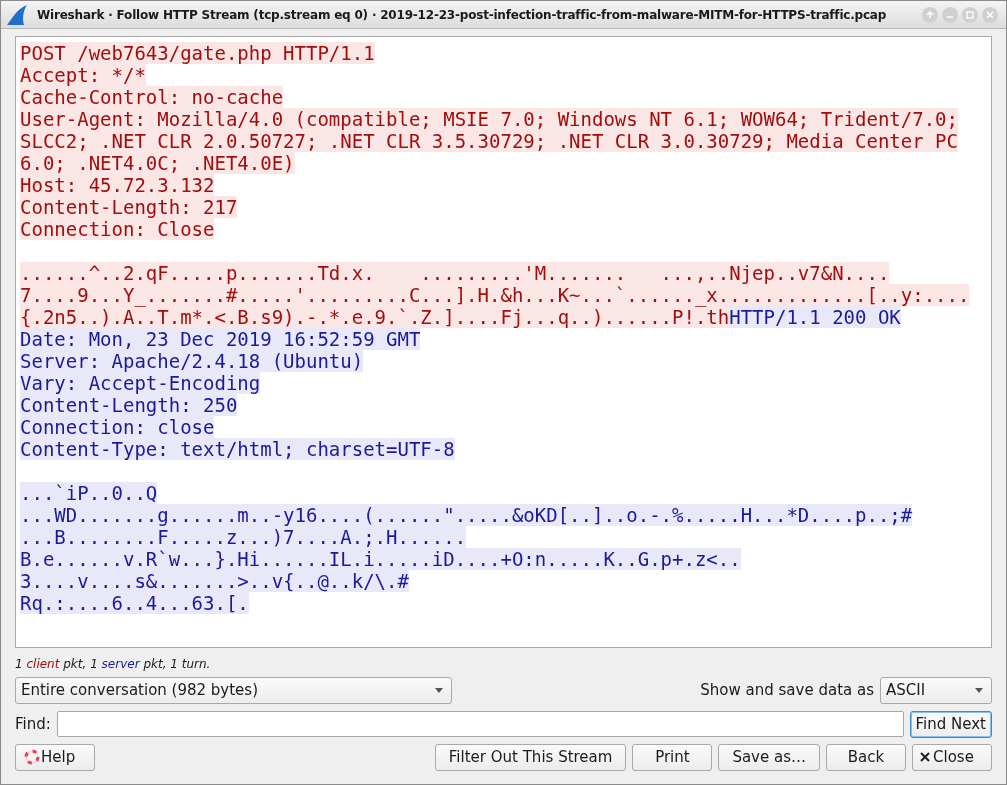  I want to click on server-data-text: Connection: close, so click(117, 427).